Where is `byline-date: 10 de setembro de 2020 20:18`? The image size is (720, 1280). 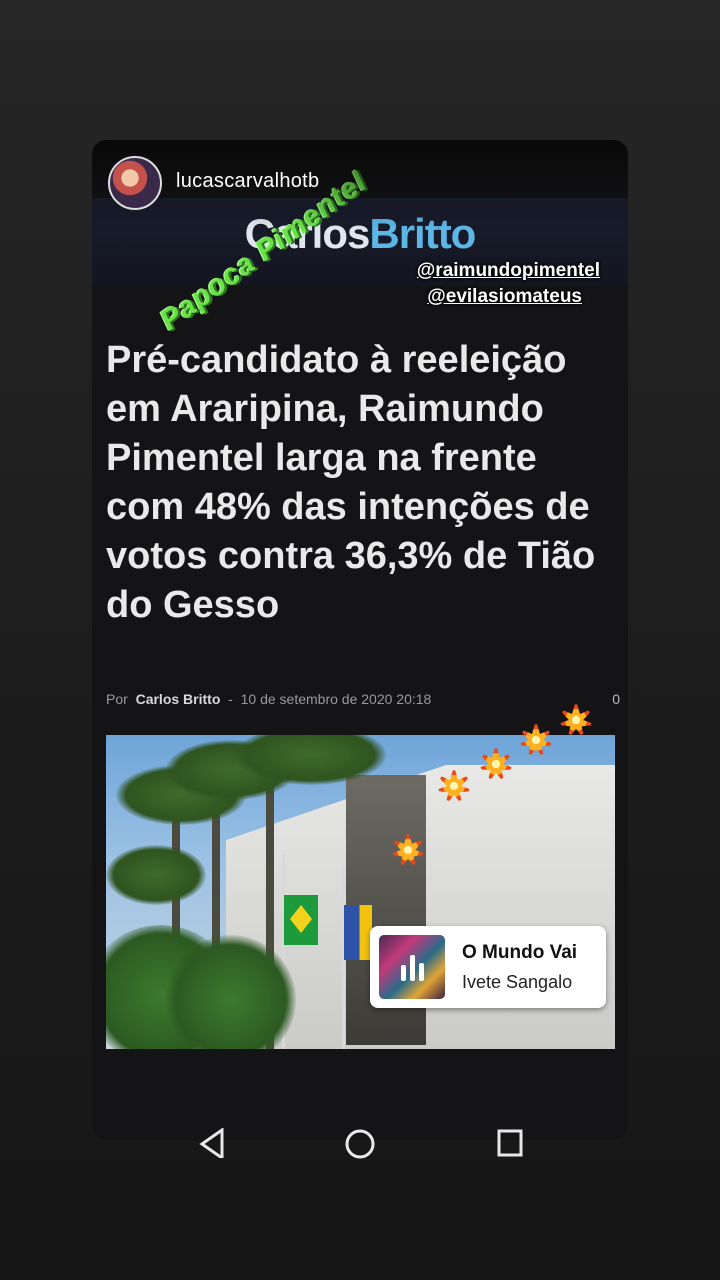 byline-date: 10 de setembro de 2020 20:18 is located at coordinates (336, 699).